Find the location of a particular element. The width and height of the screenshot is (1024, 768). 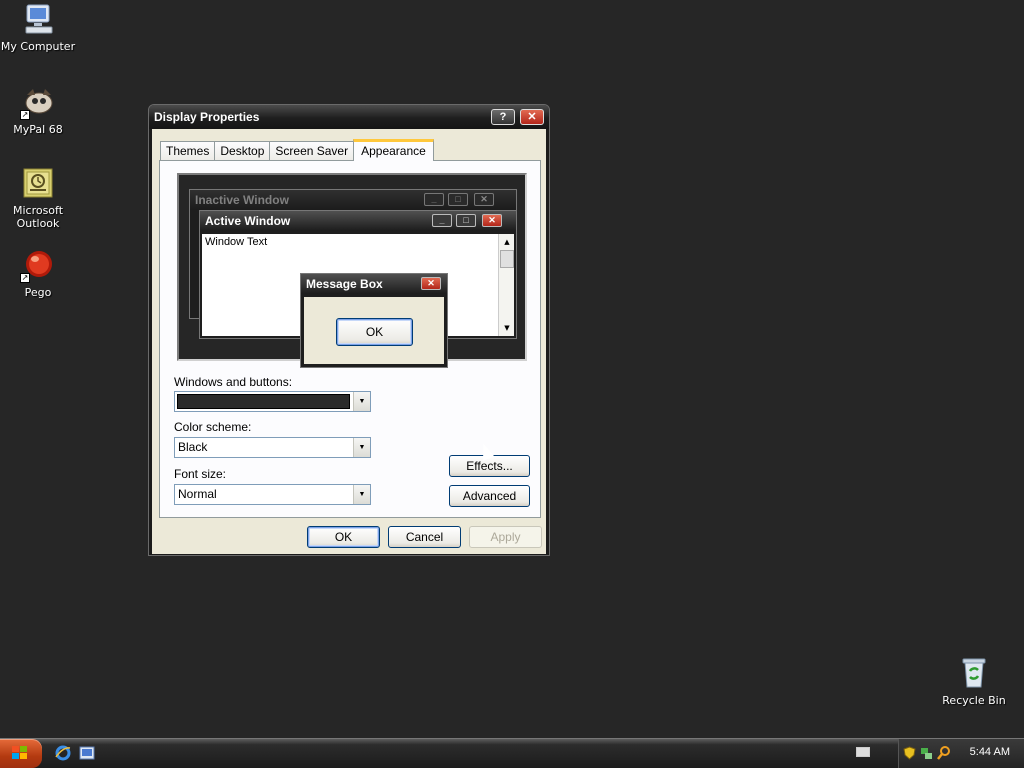

preview-inactive-title: Inactive Window _ □ ✕ is located at coordinates (353, 200).